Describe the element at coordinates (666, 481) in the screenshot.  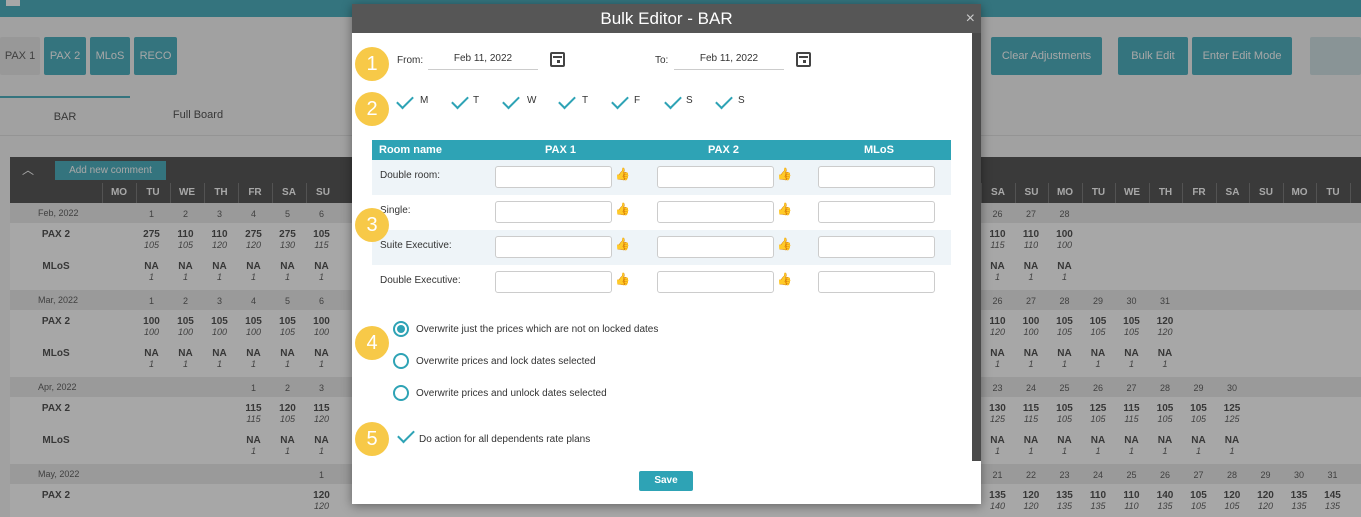
I see `save-button: Save` at that location.